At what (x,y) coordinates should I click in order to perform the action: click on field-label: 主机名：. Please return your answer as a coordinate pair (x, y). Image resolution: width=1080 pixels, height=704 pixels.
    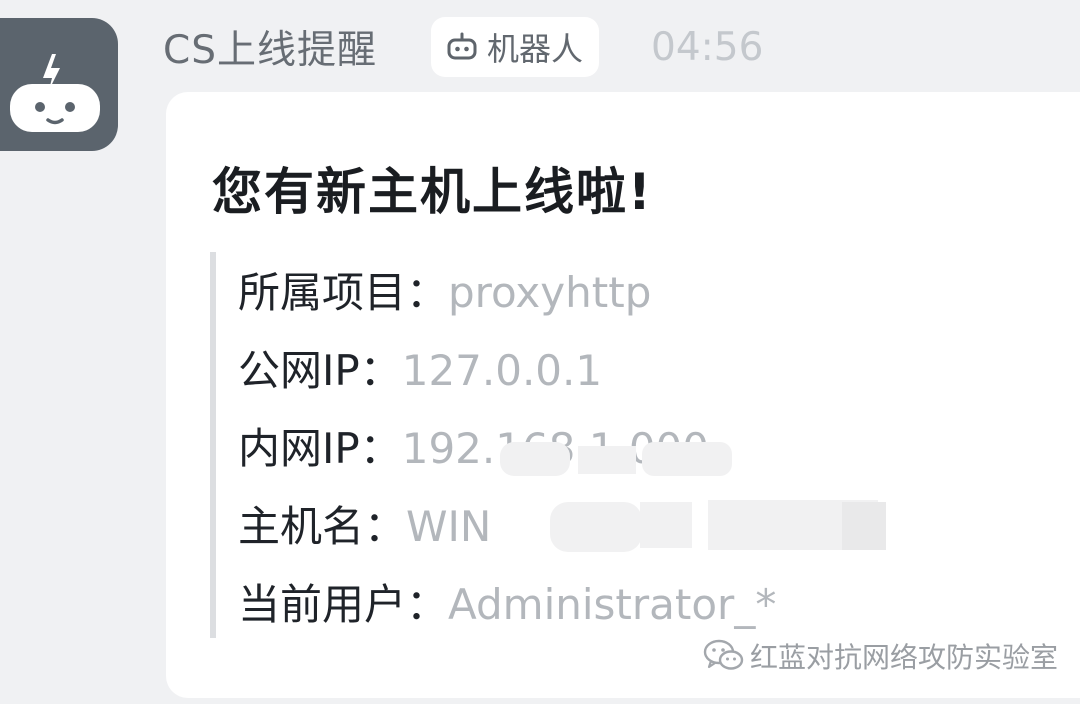
    Looking at the image, I should click on (322, 526).